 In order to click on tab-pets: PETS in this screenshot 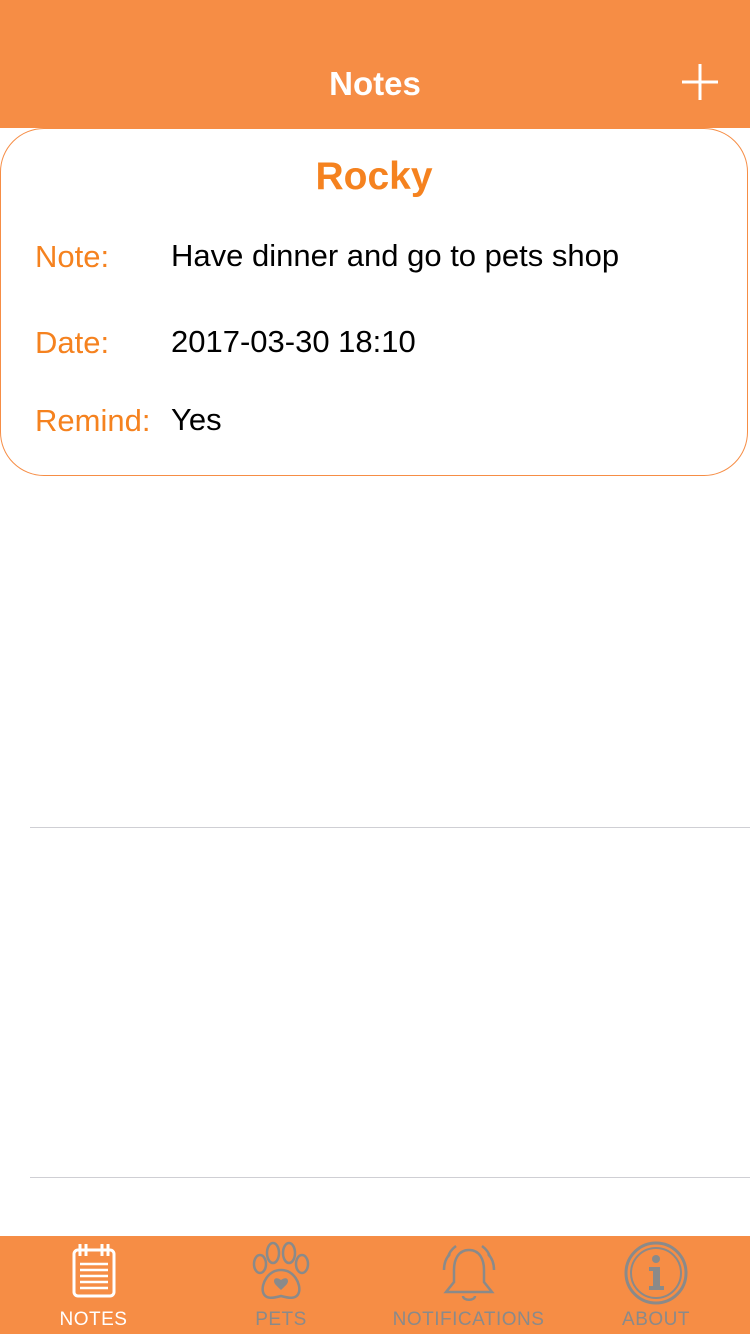, I will do `click(281, 1285)`.